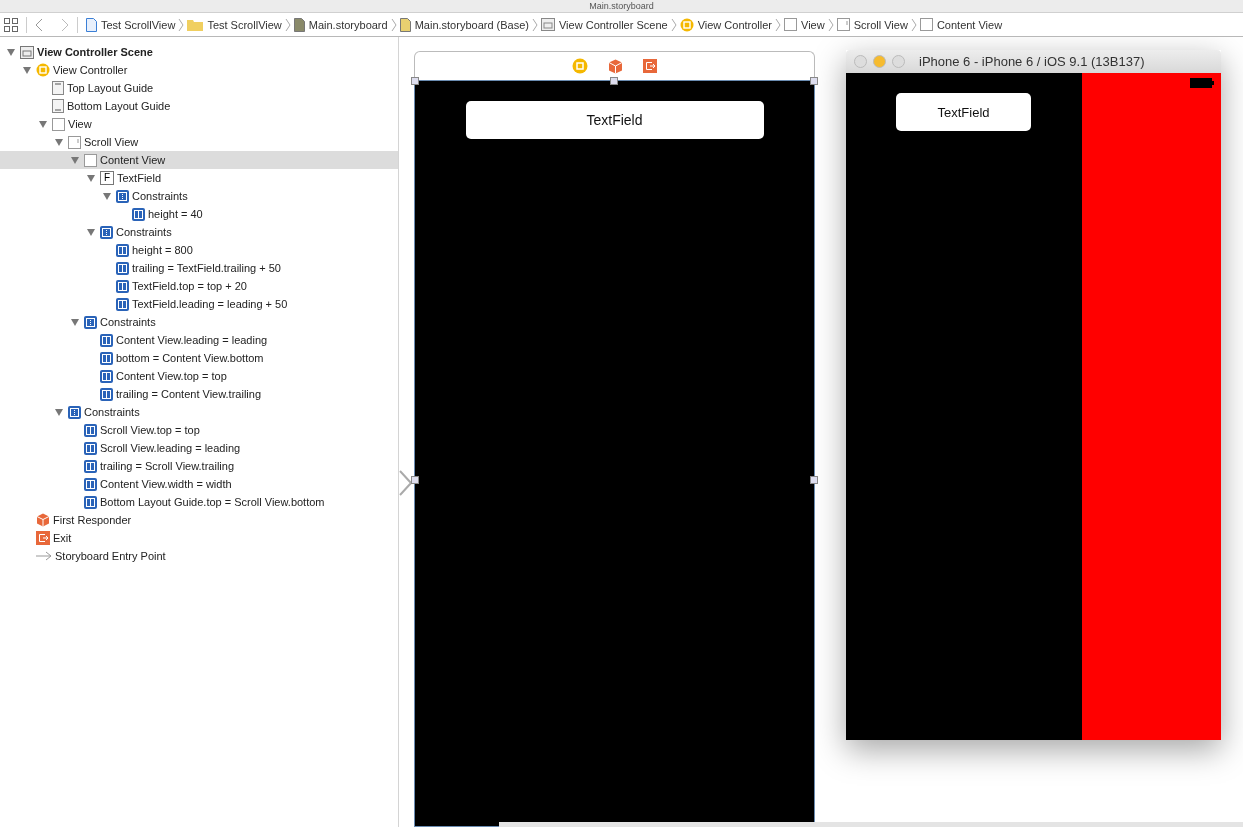 The height and width of the screenshot is (827, 1243). What do you see at coordinates (199, 376) in the screenshot?
I see `outline-row: Content View.top = top` at bounding box center [199, 376].